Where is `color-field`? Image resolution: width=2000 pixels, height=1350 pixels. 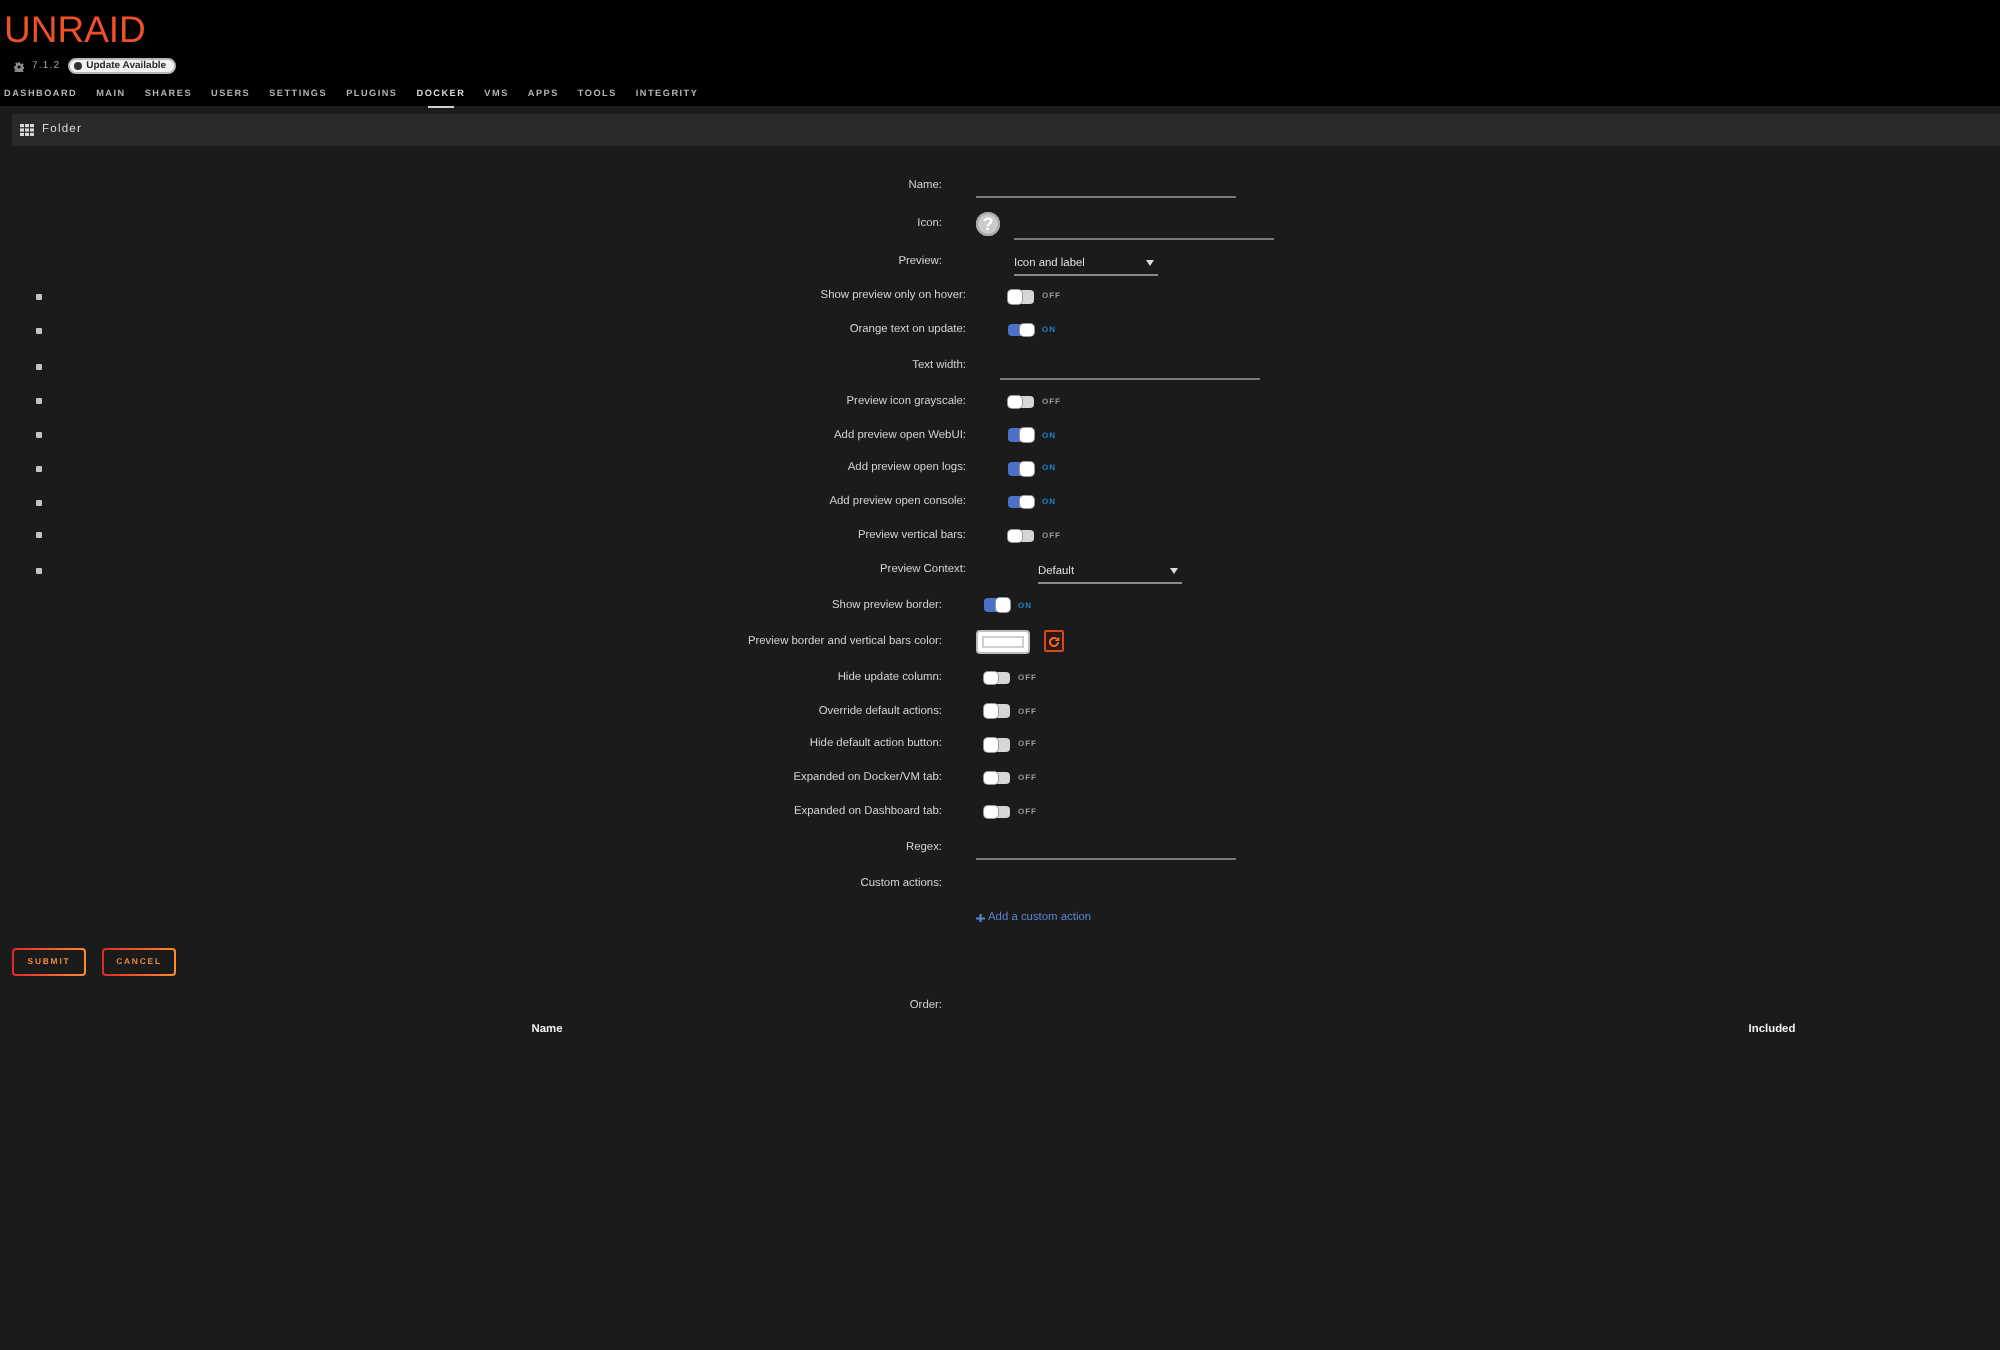 color-field is located at coordinates (1003, 641).